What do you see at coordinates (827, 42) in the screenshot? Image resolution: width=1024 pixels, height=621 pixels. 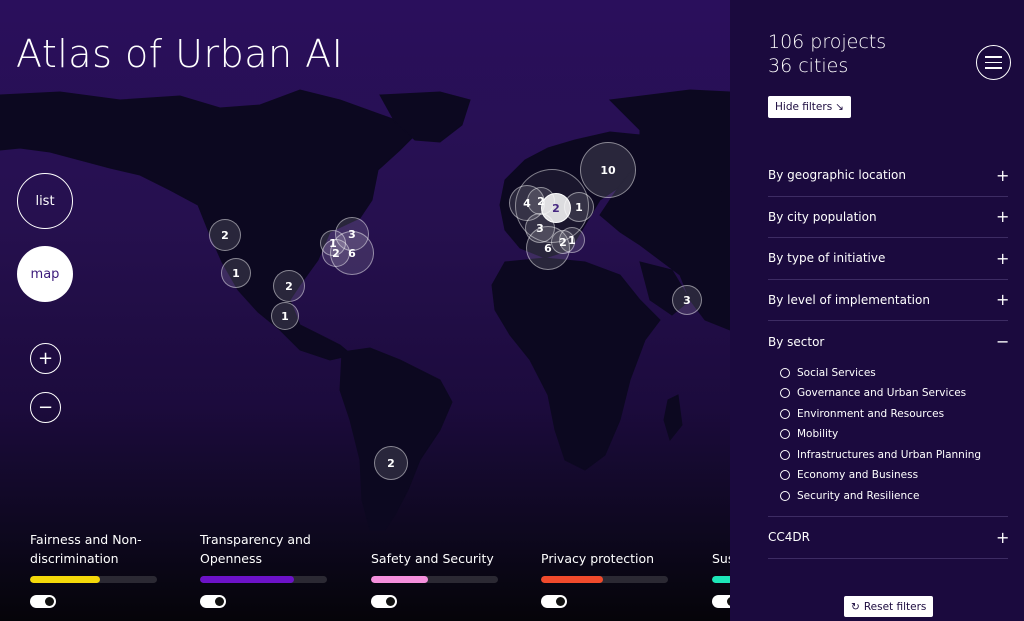 I see `project-count: 106 projects` at bounding box center [827, 42].